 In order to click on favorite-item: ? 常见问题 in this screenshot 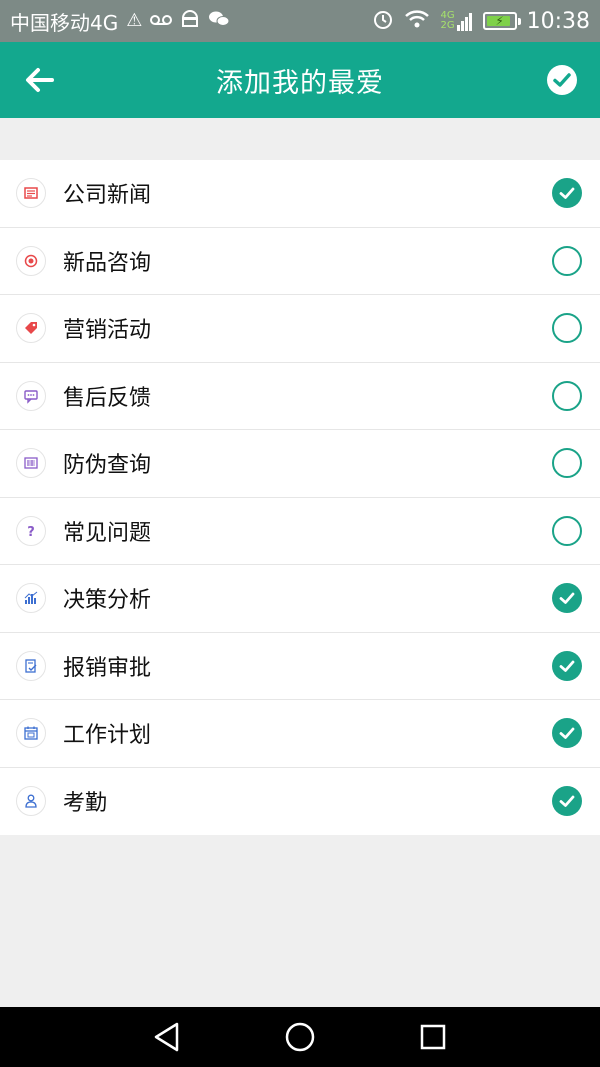, I will do `click(300, 531)`.